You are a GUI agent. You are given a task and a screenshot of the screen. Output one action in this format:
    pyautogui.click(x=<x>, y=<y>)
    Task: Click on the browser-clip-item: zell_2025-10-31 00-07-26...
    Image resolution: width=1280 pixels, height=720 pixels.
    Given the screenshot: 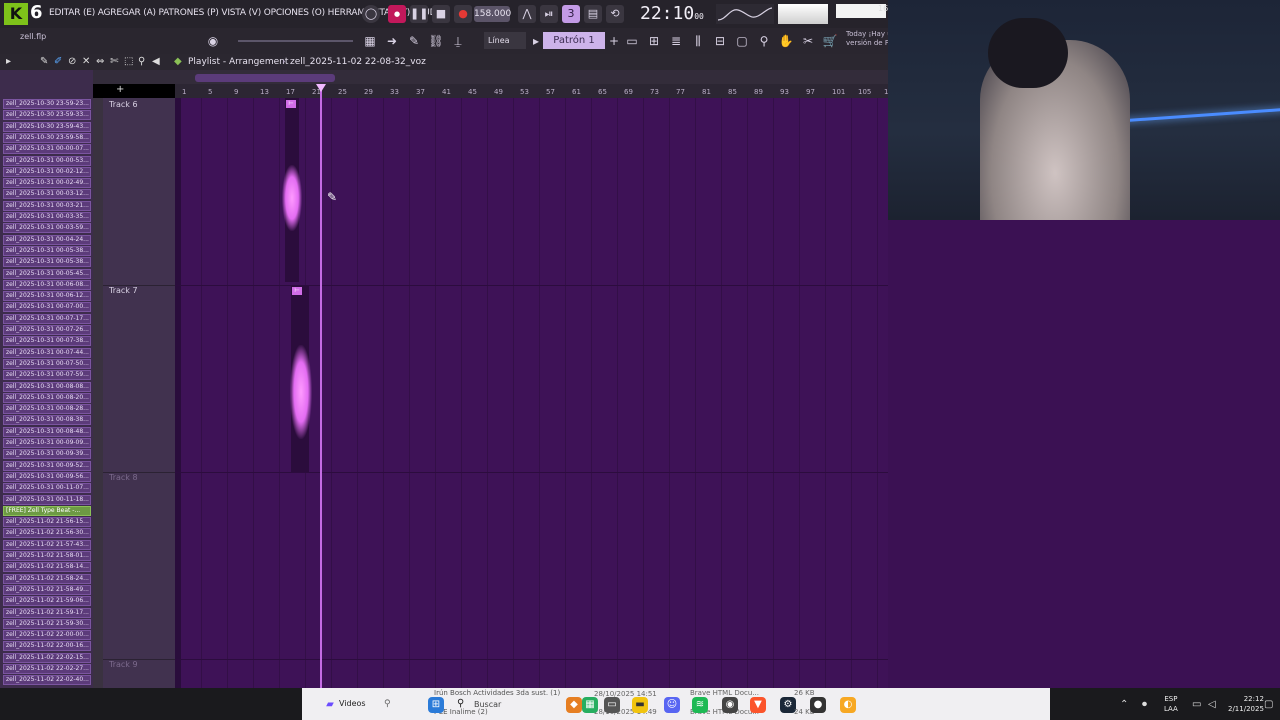 What is the action you would take?
    pyautogui.click(x=47, y=330)
    